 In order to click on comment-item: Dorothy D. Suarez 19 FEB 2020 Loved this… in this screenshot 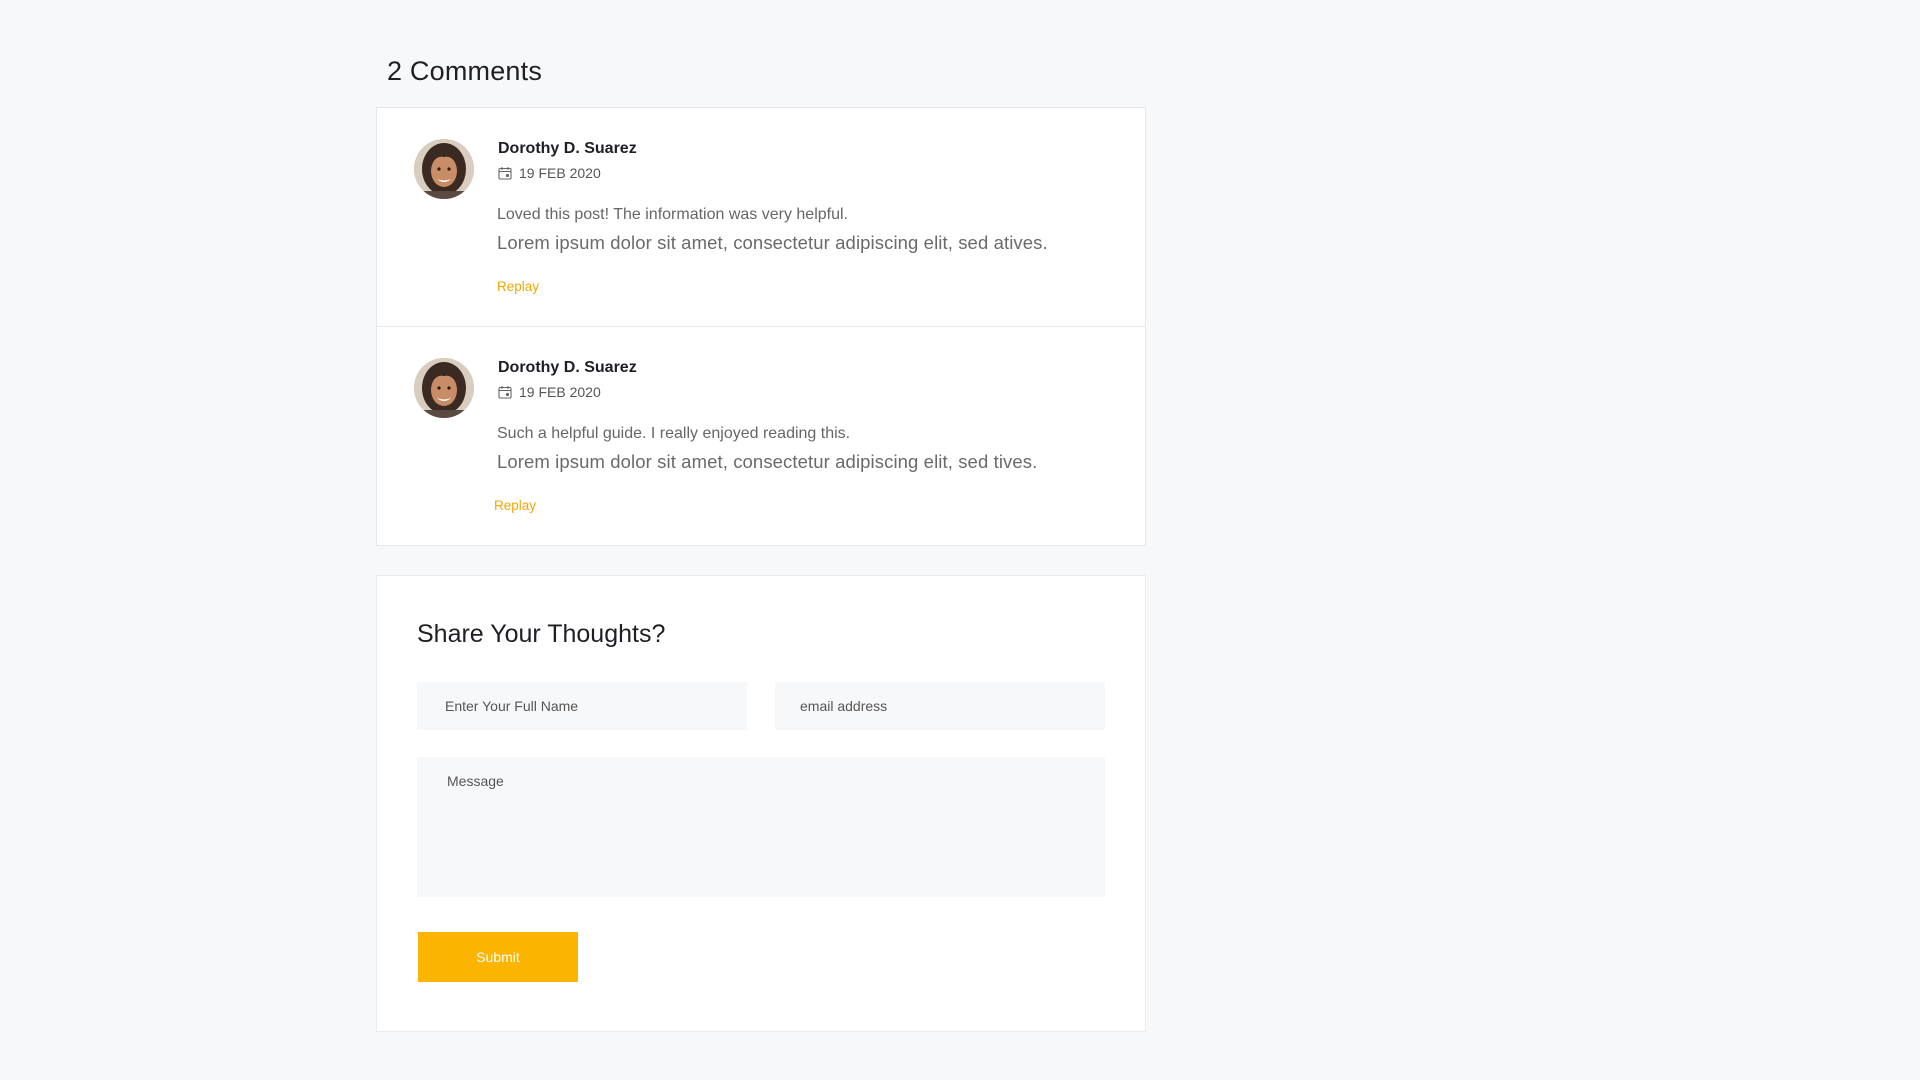, I will do `click(761, 217)`.